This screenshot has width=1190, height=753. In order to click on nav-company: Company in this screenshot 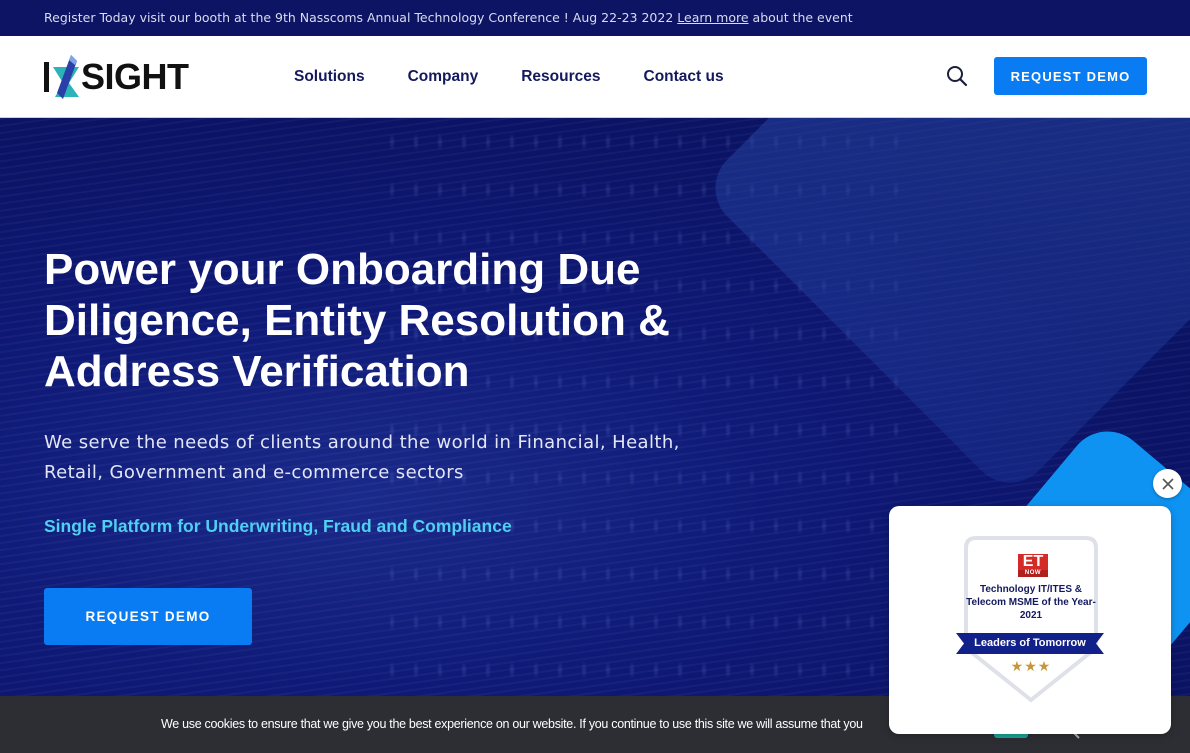, I will do `click(443, 77)`.